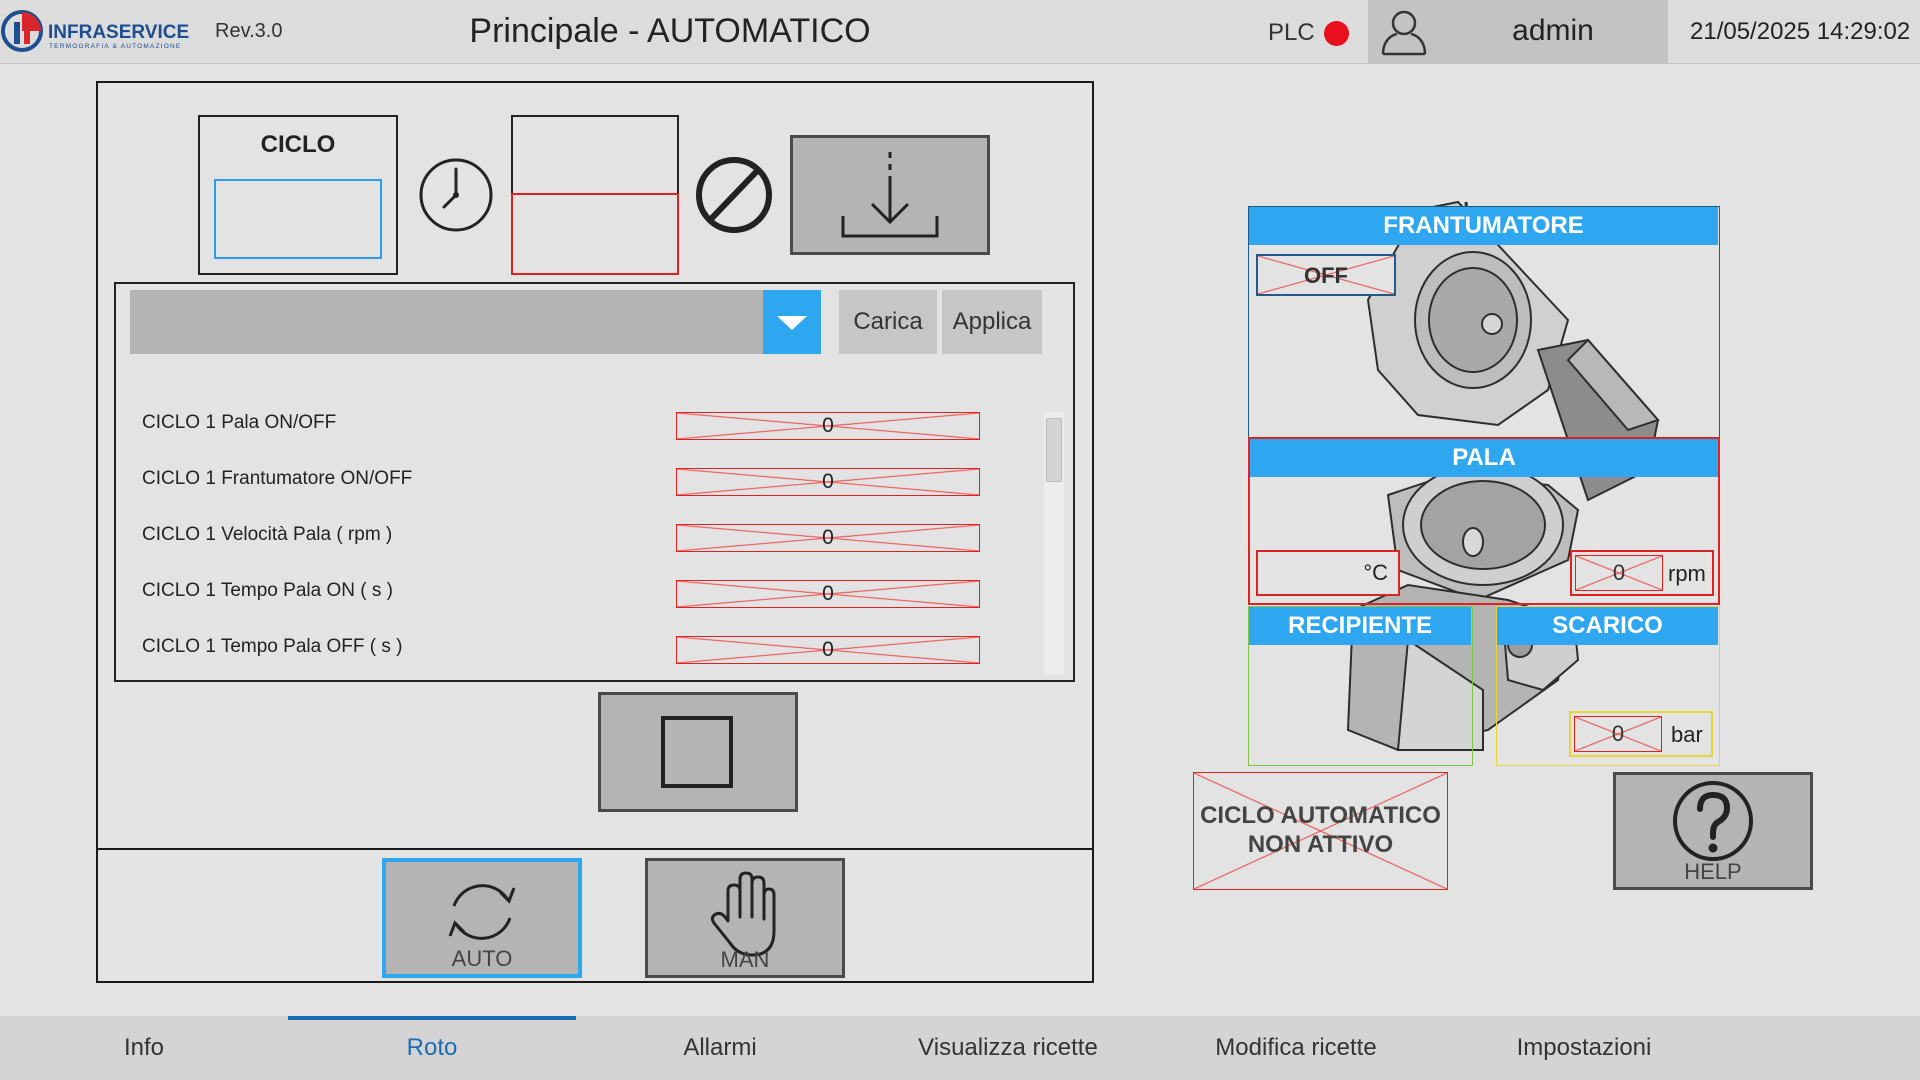 The image size is (1920, 1080). What do you see at coordinates (1320, 815) in the screenshot?
I see `cycle-status-line1: CICLO AUTOMATICO` at bounding box center [1320, 815].